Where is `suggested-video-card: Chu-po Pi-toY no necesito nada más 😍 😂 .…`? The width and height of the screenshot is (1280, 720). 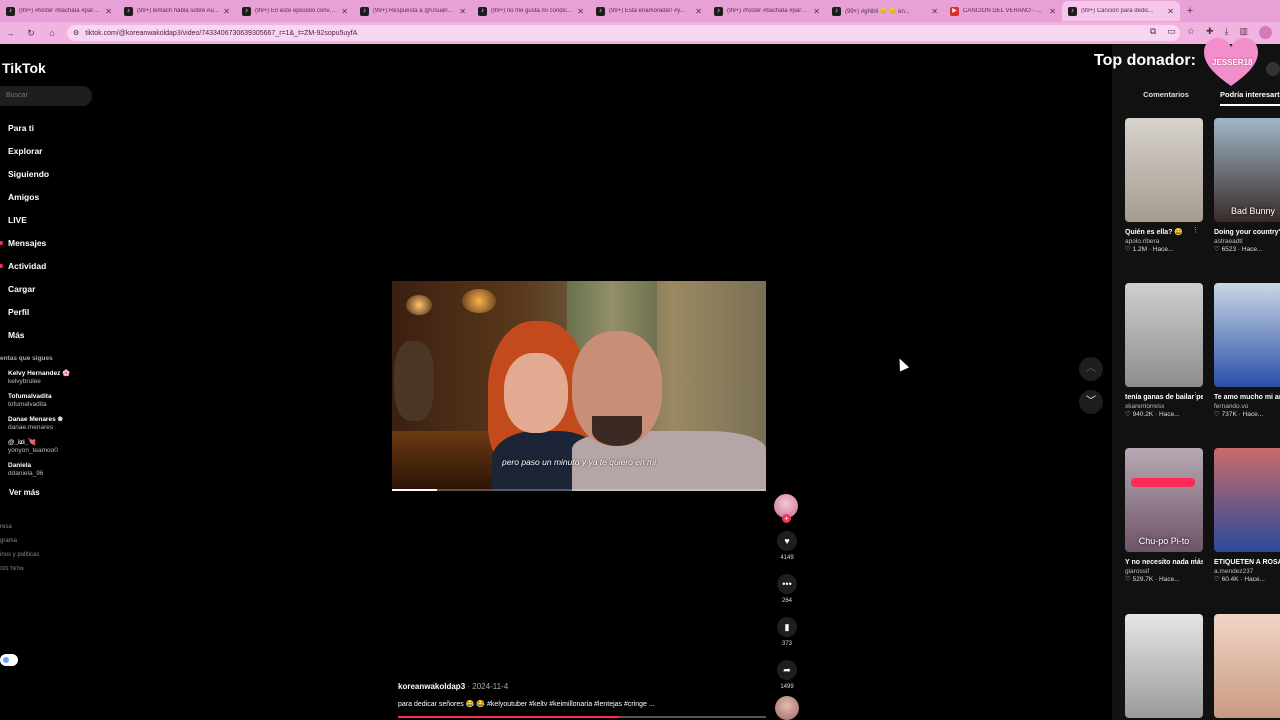 suggested-video-card: Chu-po Pi-toY no necesito nada más 😍 😂 .… is located at coordinates (1164, 515).